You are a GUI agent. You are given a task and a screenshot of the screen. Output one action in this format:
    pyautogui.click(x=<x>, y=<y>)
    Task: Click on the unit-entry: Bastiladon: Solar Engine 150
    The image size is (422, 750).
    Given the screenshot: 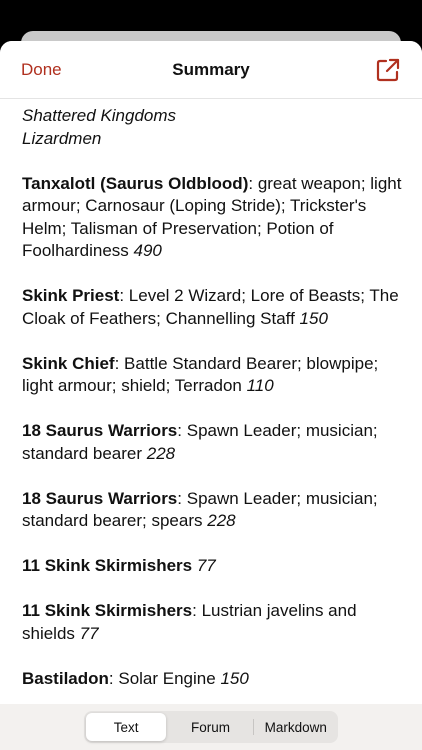 What is the action you would take?
    pyautogui.click(x=135, y=678)
    